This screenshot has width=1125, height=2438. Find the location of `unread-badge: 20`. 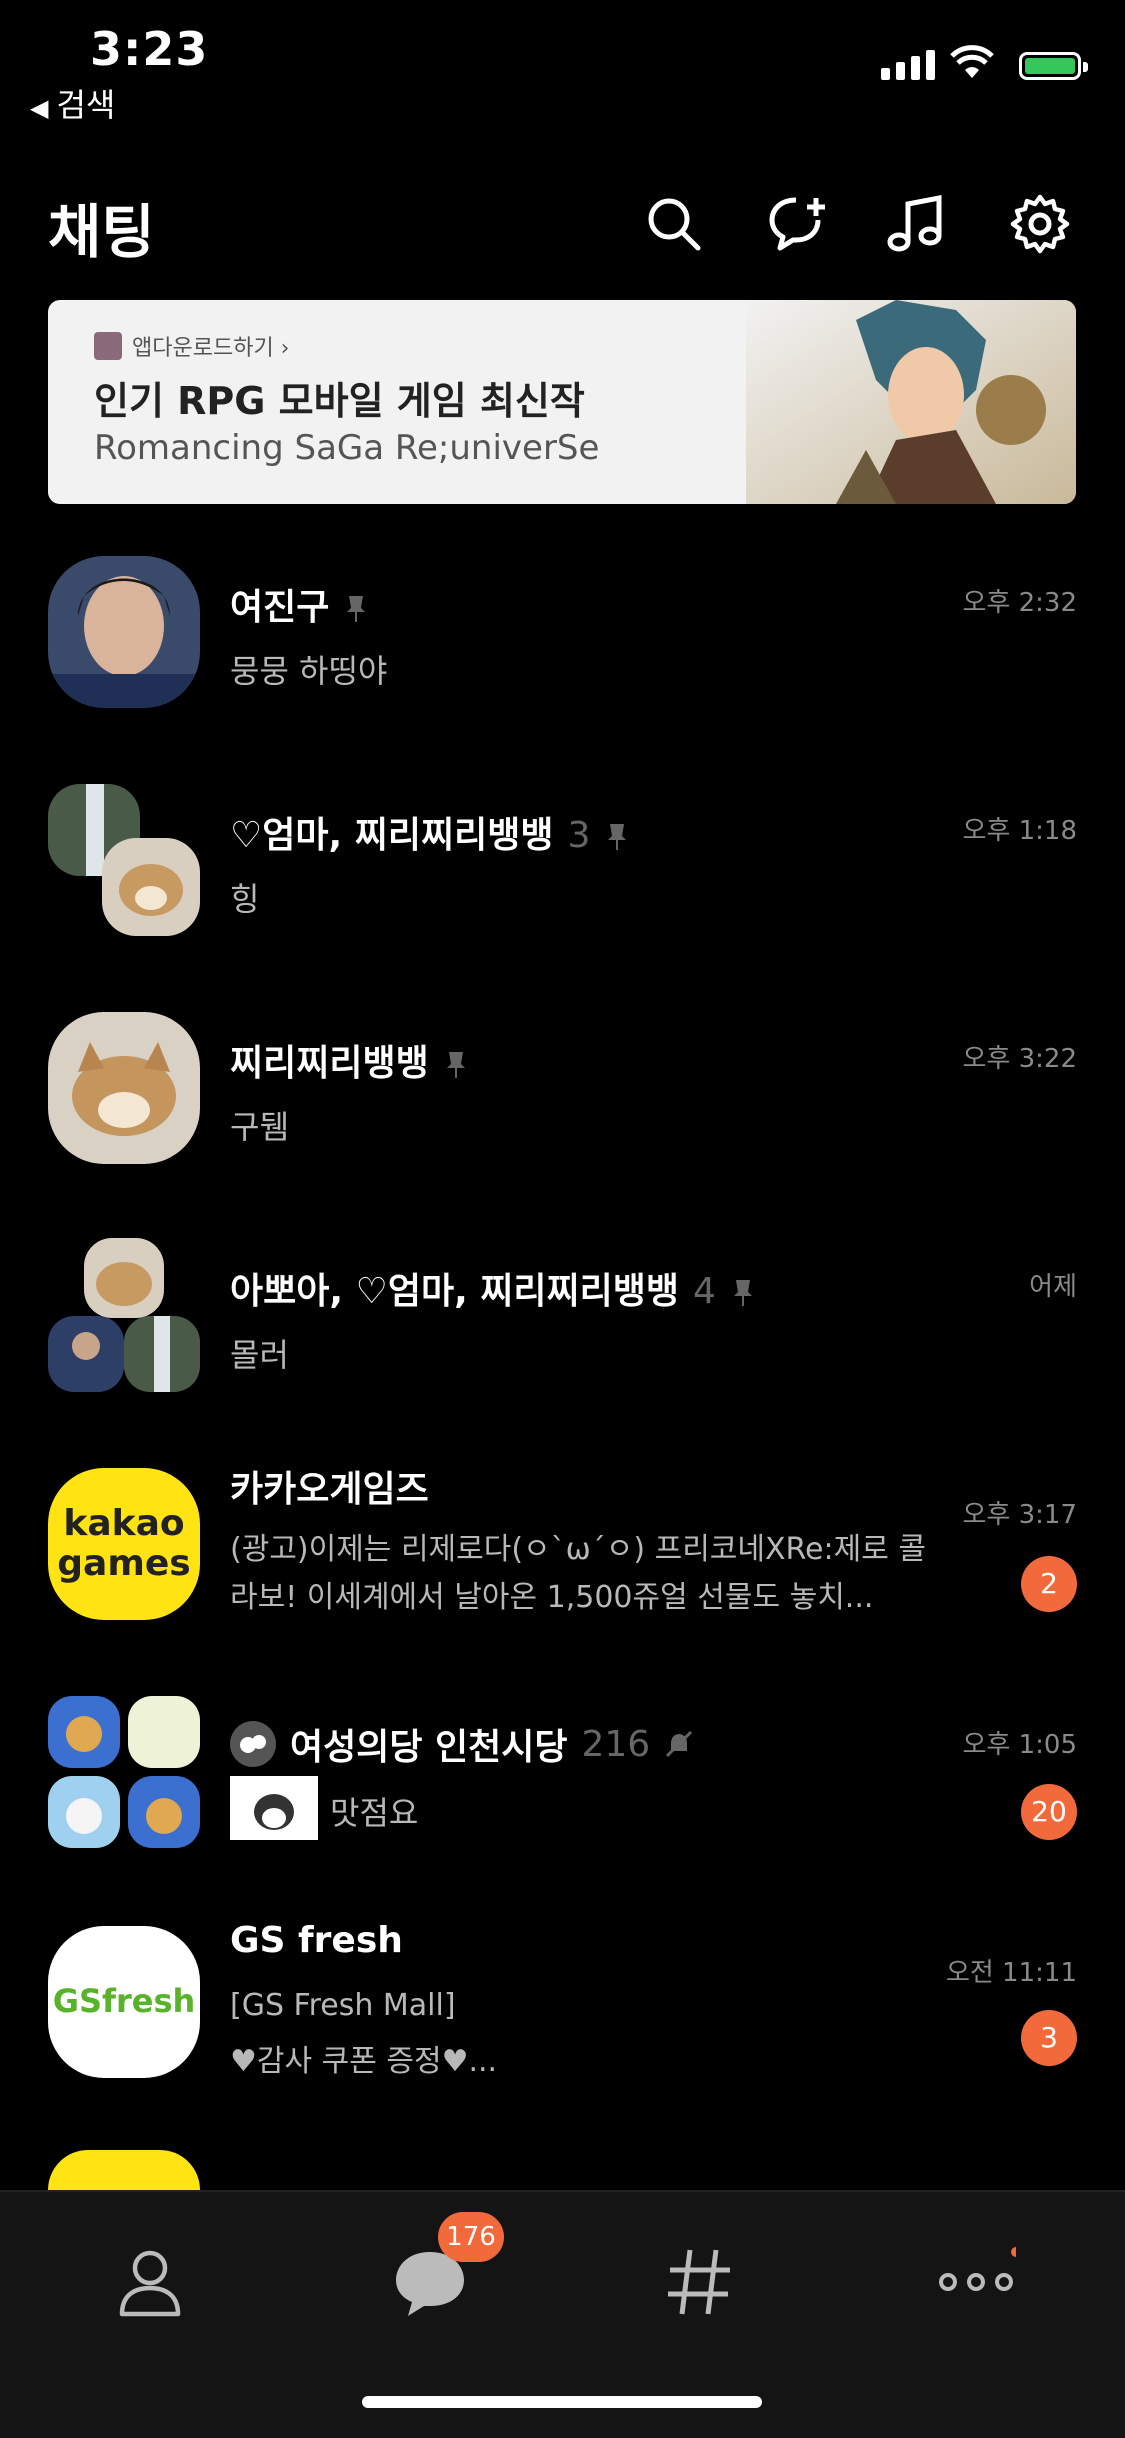

unread-badge: 20 is located at coordinates (1049, 1812).